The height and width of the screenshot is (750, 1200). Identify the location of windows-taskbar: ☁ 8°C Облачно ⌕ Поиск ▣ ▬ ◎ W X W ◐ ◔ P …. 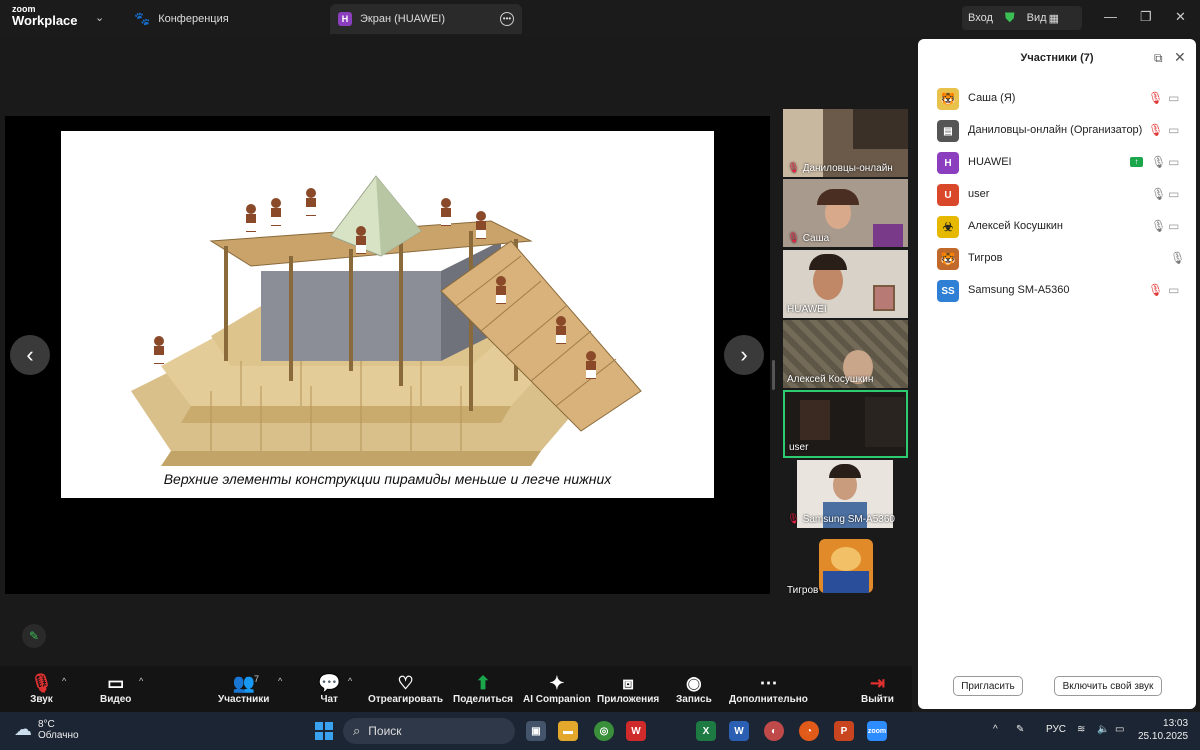
(600, 731).